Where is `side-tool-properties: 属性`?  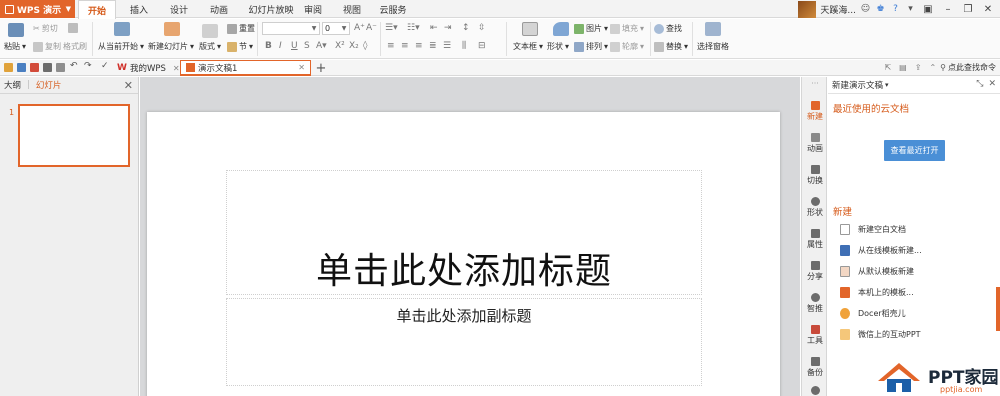 side-tool-properties: 属性 is located at coordinates (815, 239).